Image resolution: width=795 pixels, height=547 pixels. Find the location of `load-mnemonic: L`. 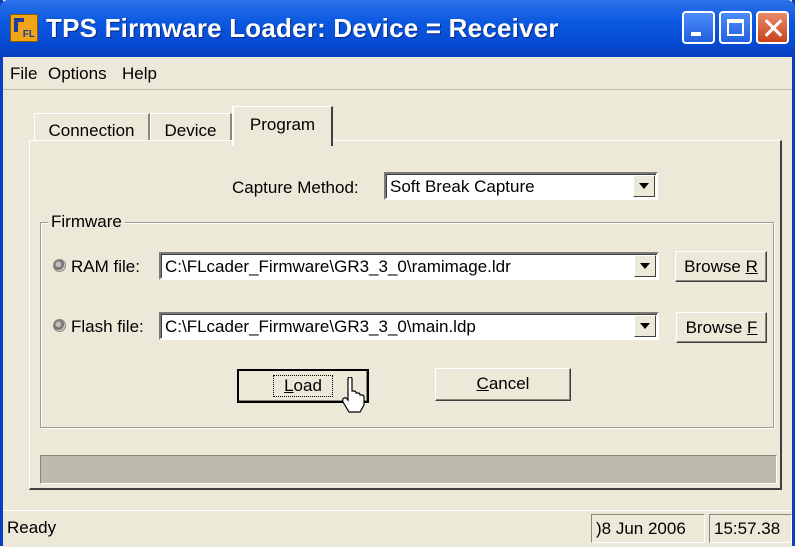

load-mnemonic: L is located at coordinates (289, 385).